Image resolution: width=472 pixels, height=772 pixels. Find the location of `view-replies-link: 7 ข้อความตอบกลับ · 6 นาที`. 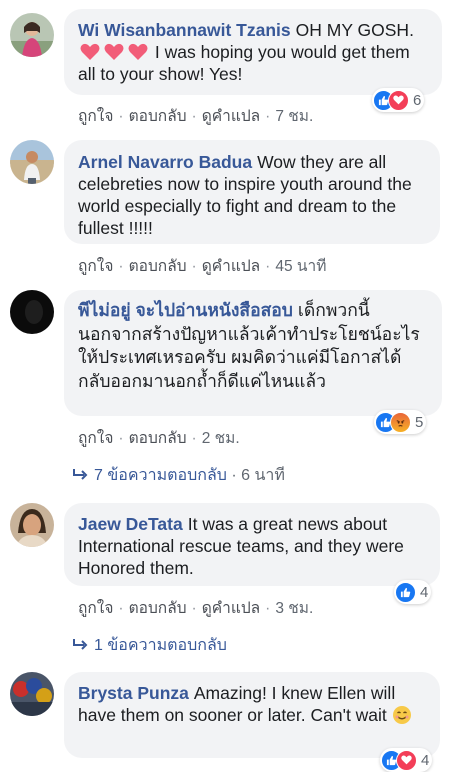

view-replies-link: 7 ข้อความตอบกลับ · 6 นาที is located at coordinates (178, 475).